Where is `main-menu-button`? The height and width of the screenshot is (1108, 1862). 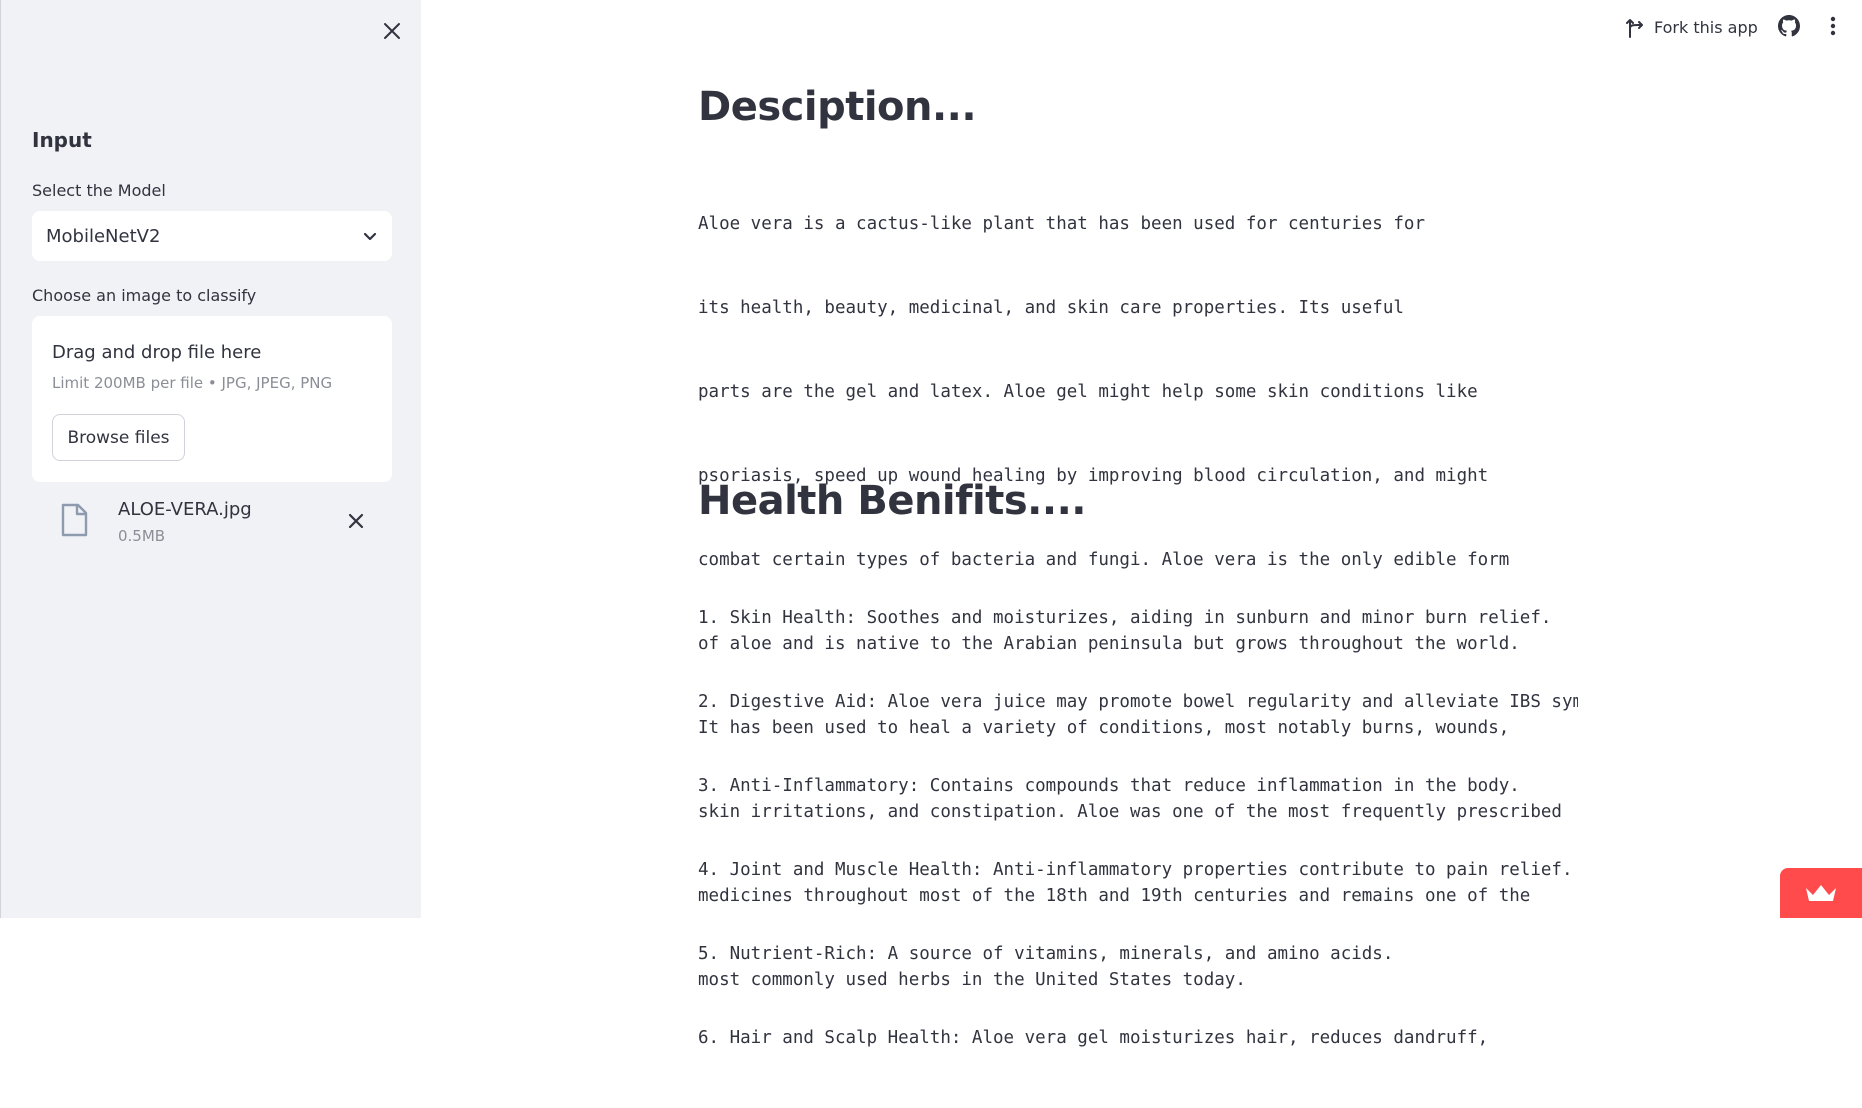 main-menu-button is located at coordinates (1833, 26).